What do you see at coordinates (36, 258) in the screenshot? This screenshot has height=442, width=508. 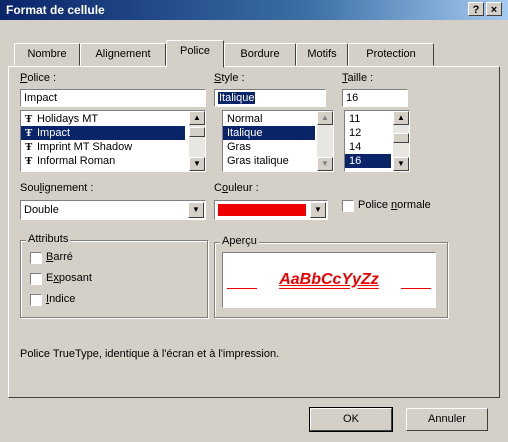 I see `barre-checkbox` at bounding box center [36, 258].